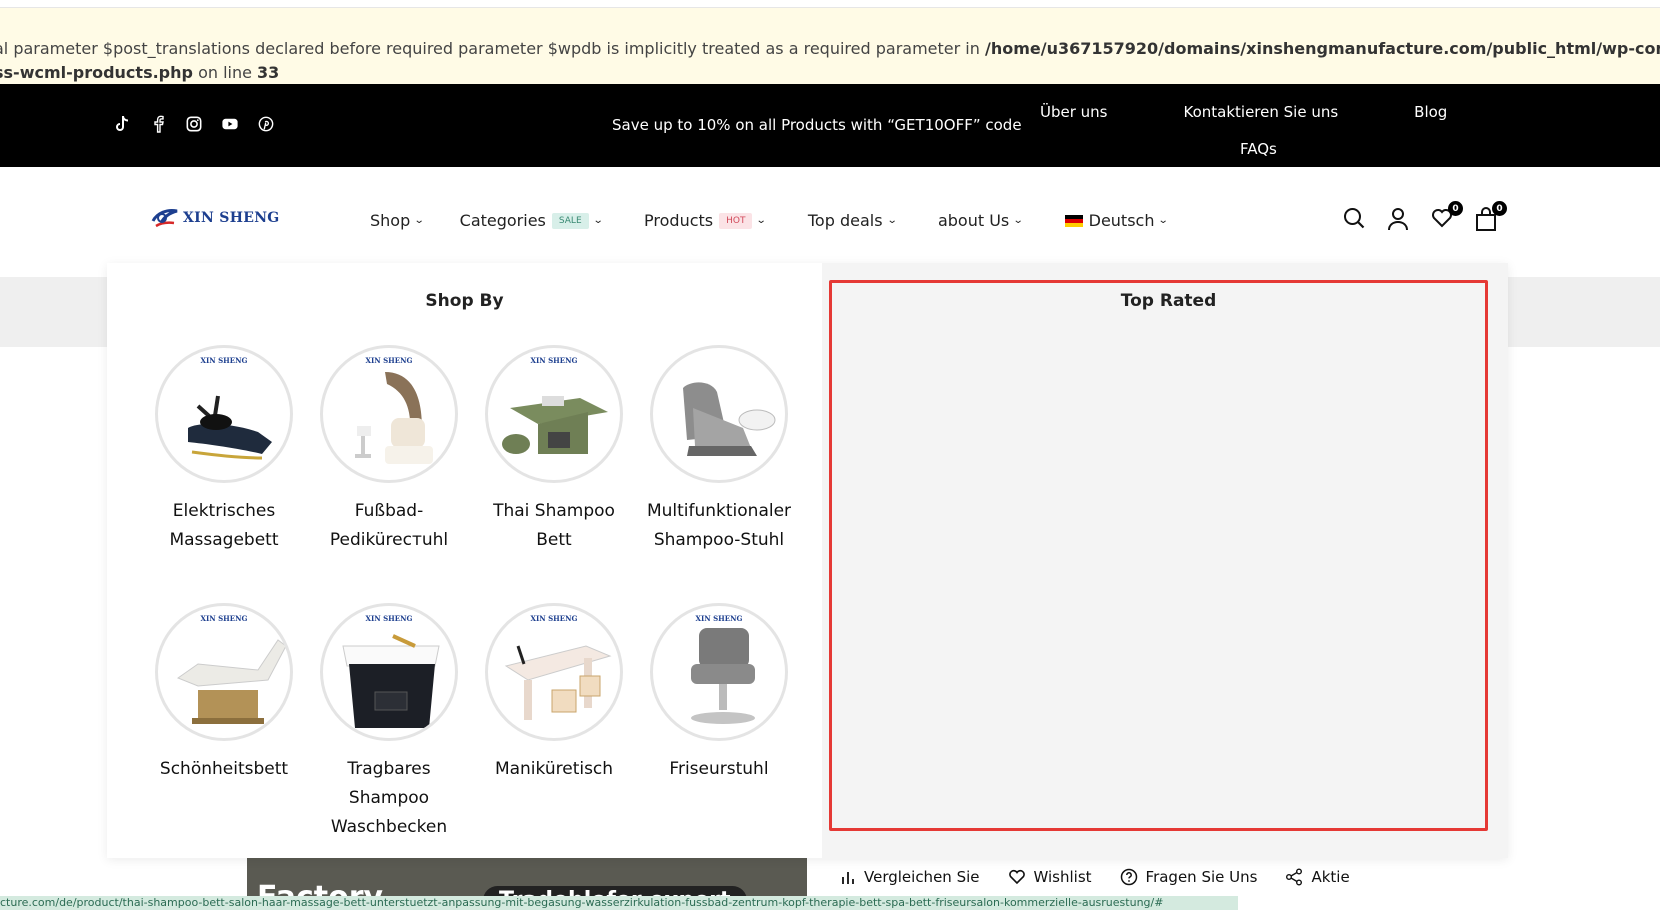 The image size is (1660, 910). I want to click on category-name-line: Bett, so click(554, 540).